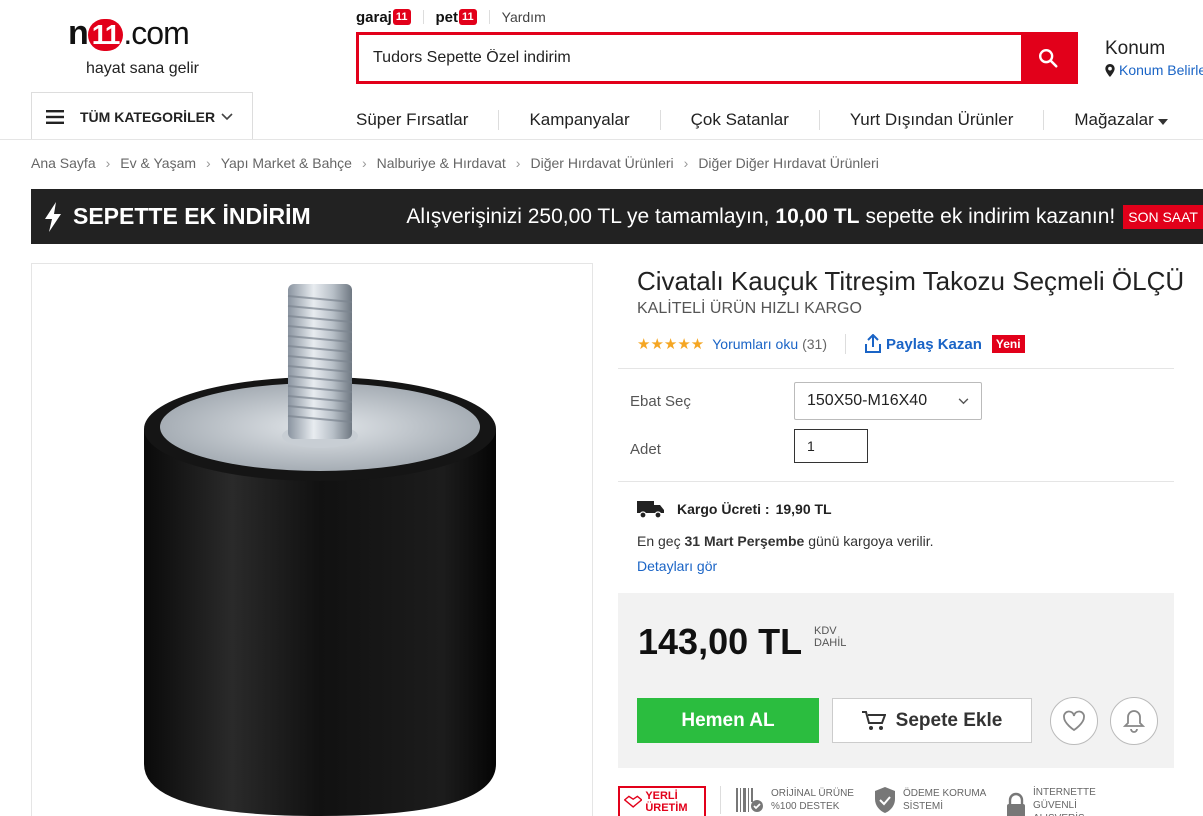 The height and width of the screenshot is (816, 1203). What do you see at coordinates (1161, 70) in the screenshot?
I see `location-subtitle: Konum Belirle` at bounding box center [1161, 70].